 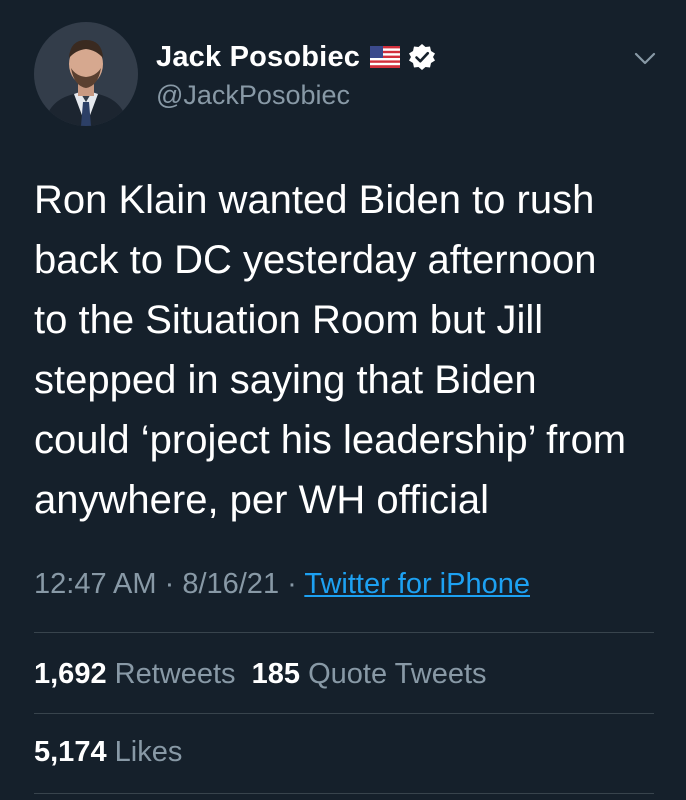 I want to click on stats-row-likes: 5,174 Likes, so click(x=108, y=752).